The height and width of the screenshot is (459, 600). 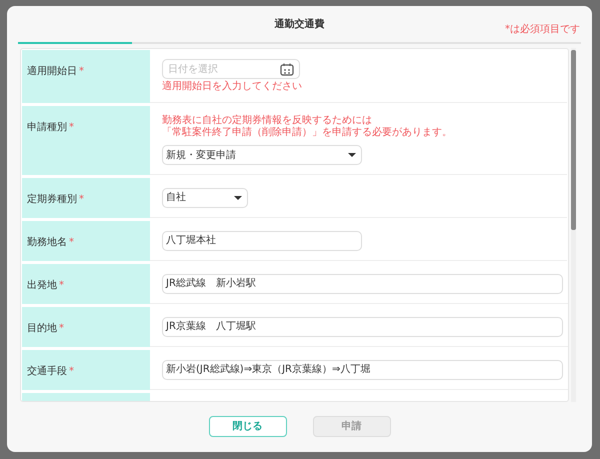 What do you see at coordinates (47, 242) in the screenshot?
I see `field-label: 勤務地名` at bounding box center [47, 242].